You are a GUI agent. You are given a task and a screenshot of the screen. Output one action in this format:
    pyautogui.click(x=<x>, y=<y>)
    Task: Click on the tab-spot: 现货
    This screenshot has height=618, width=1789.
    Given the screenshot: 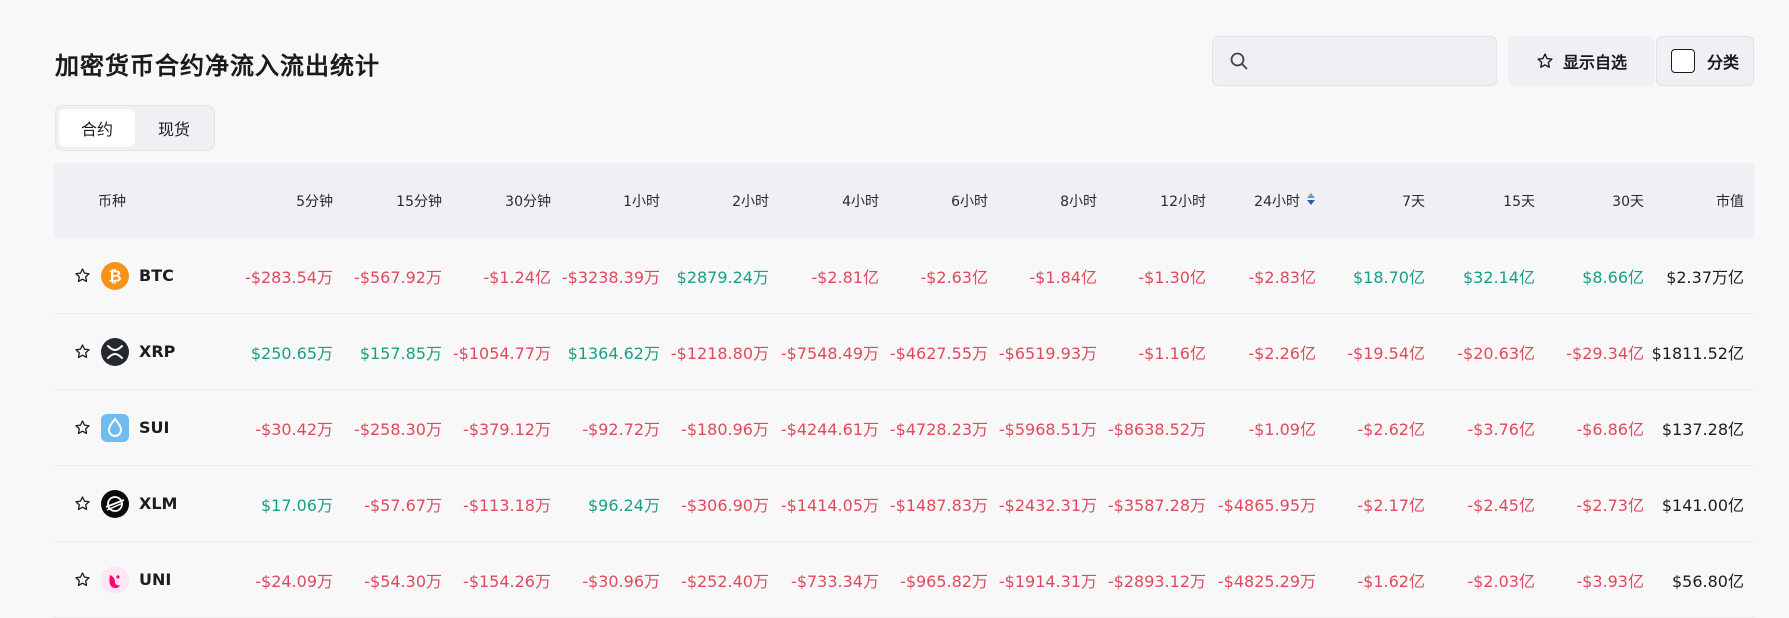 What is the action you would take?
    pyautogui.click(x=174, y=128)
    